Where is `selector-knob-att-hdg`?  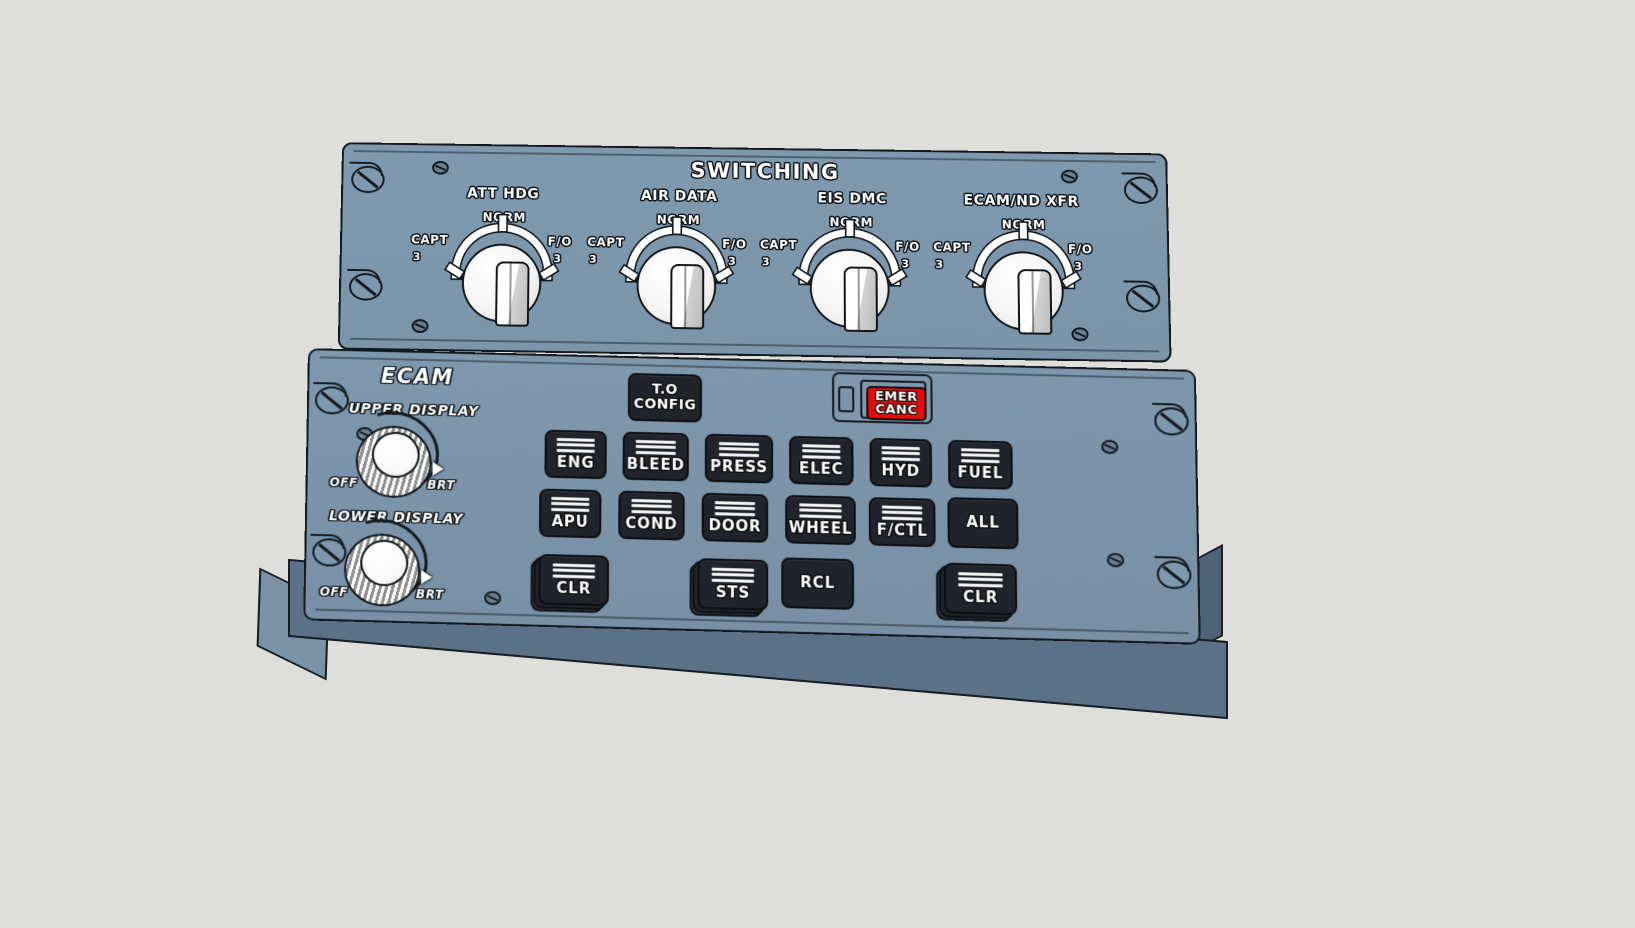 selector-knob-att-hdg is located at coordinates (502, 271).